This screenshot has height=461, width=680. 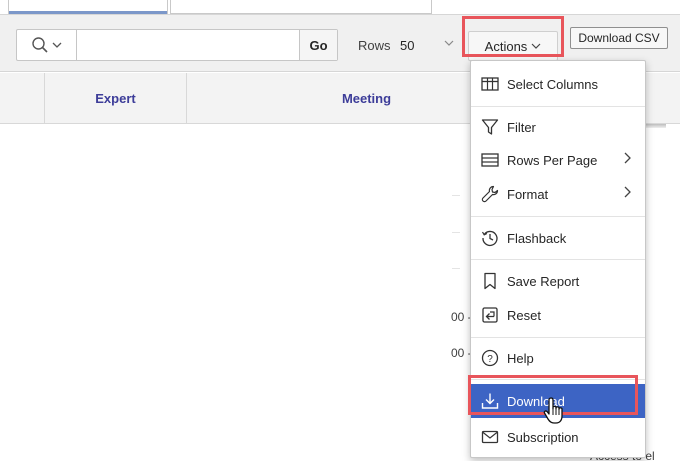 I want to click on header-select-cell, so click(x=22, y=98).